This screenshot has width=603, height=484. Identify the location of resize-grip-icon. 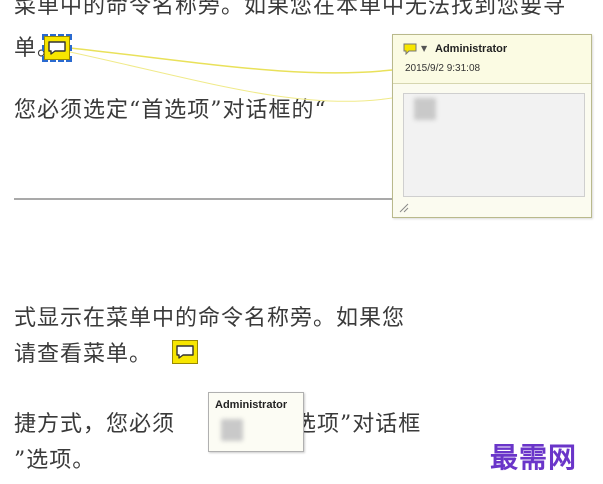
(404, 208).